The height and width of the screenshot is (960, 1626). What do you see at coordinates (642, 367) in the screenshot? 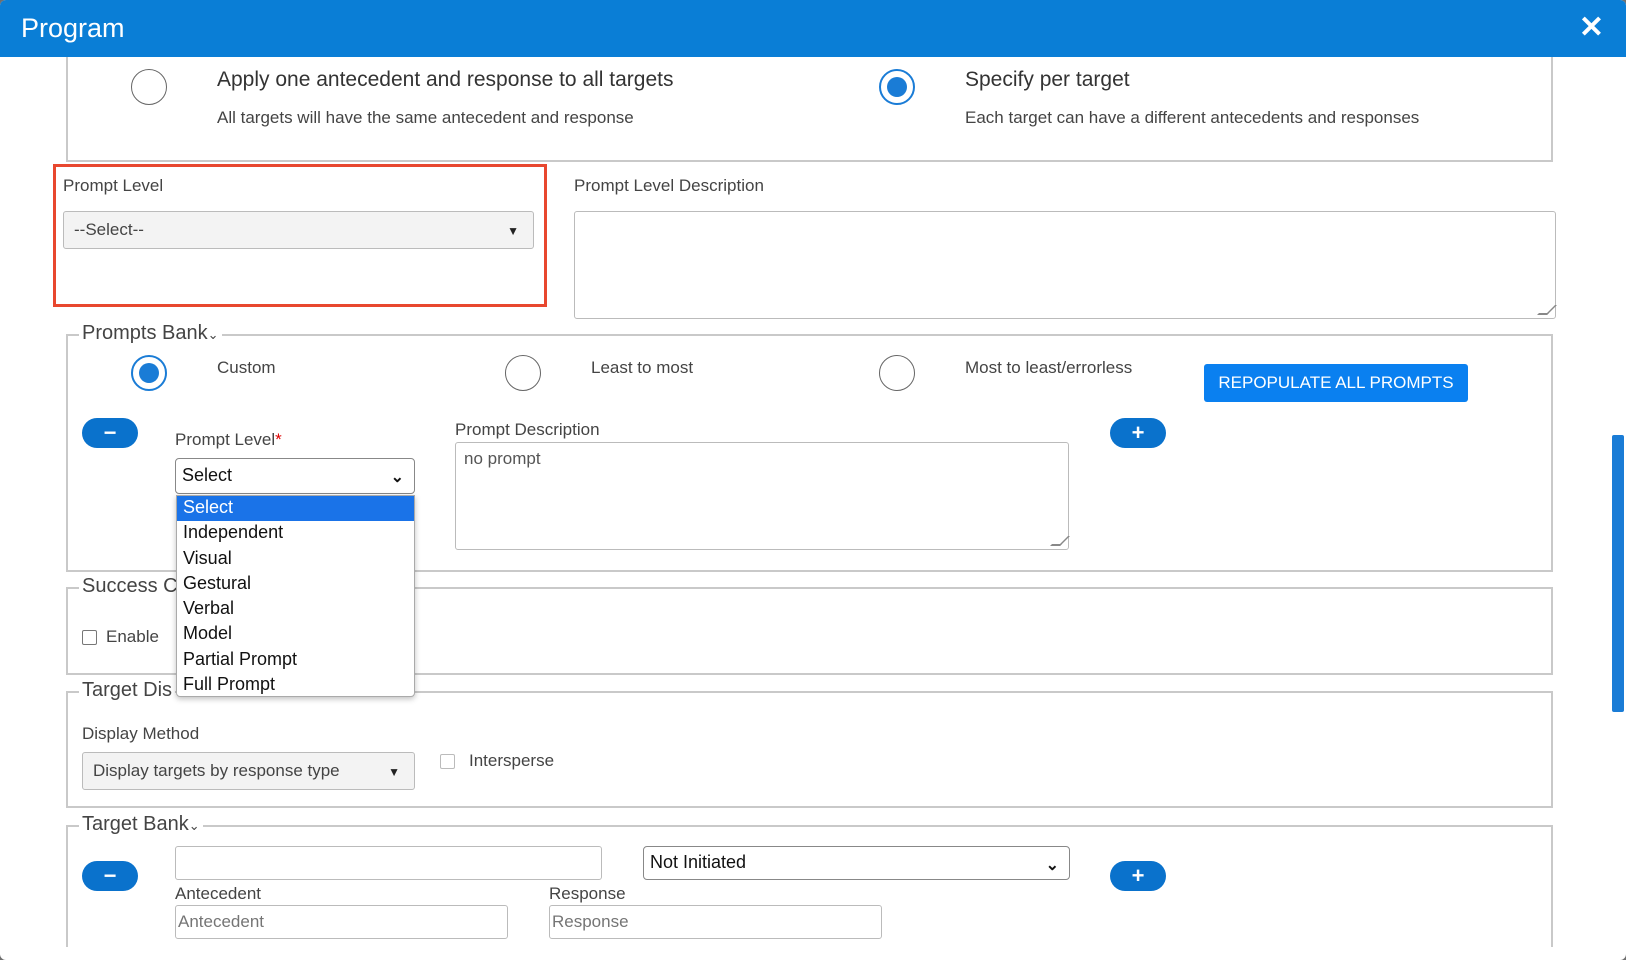
I see `radio-least-to-most-label: Least to most` at bounding box center [642, 367].